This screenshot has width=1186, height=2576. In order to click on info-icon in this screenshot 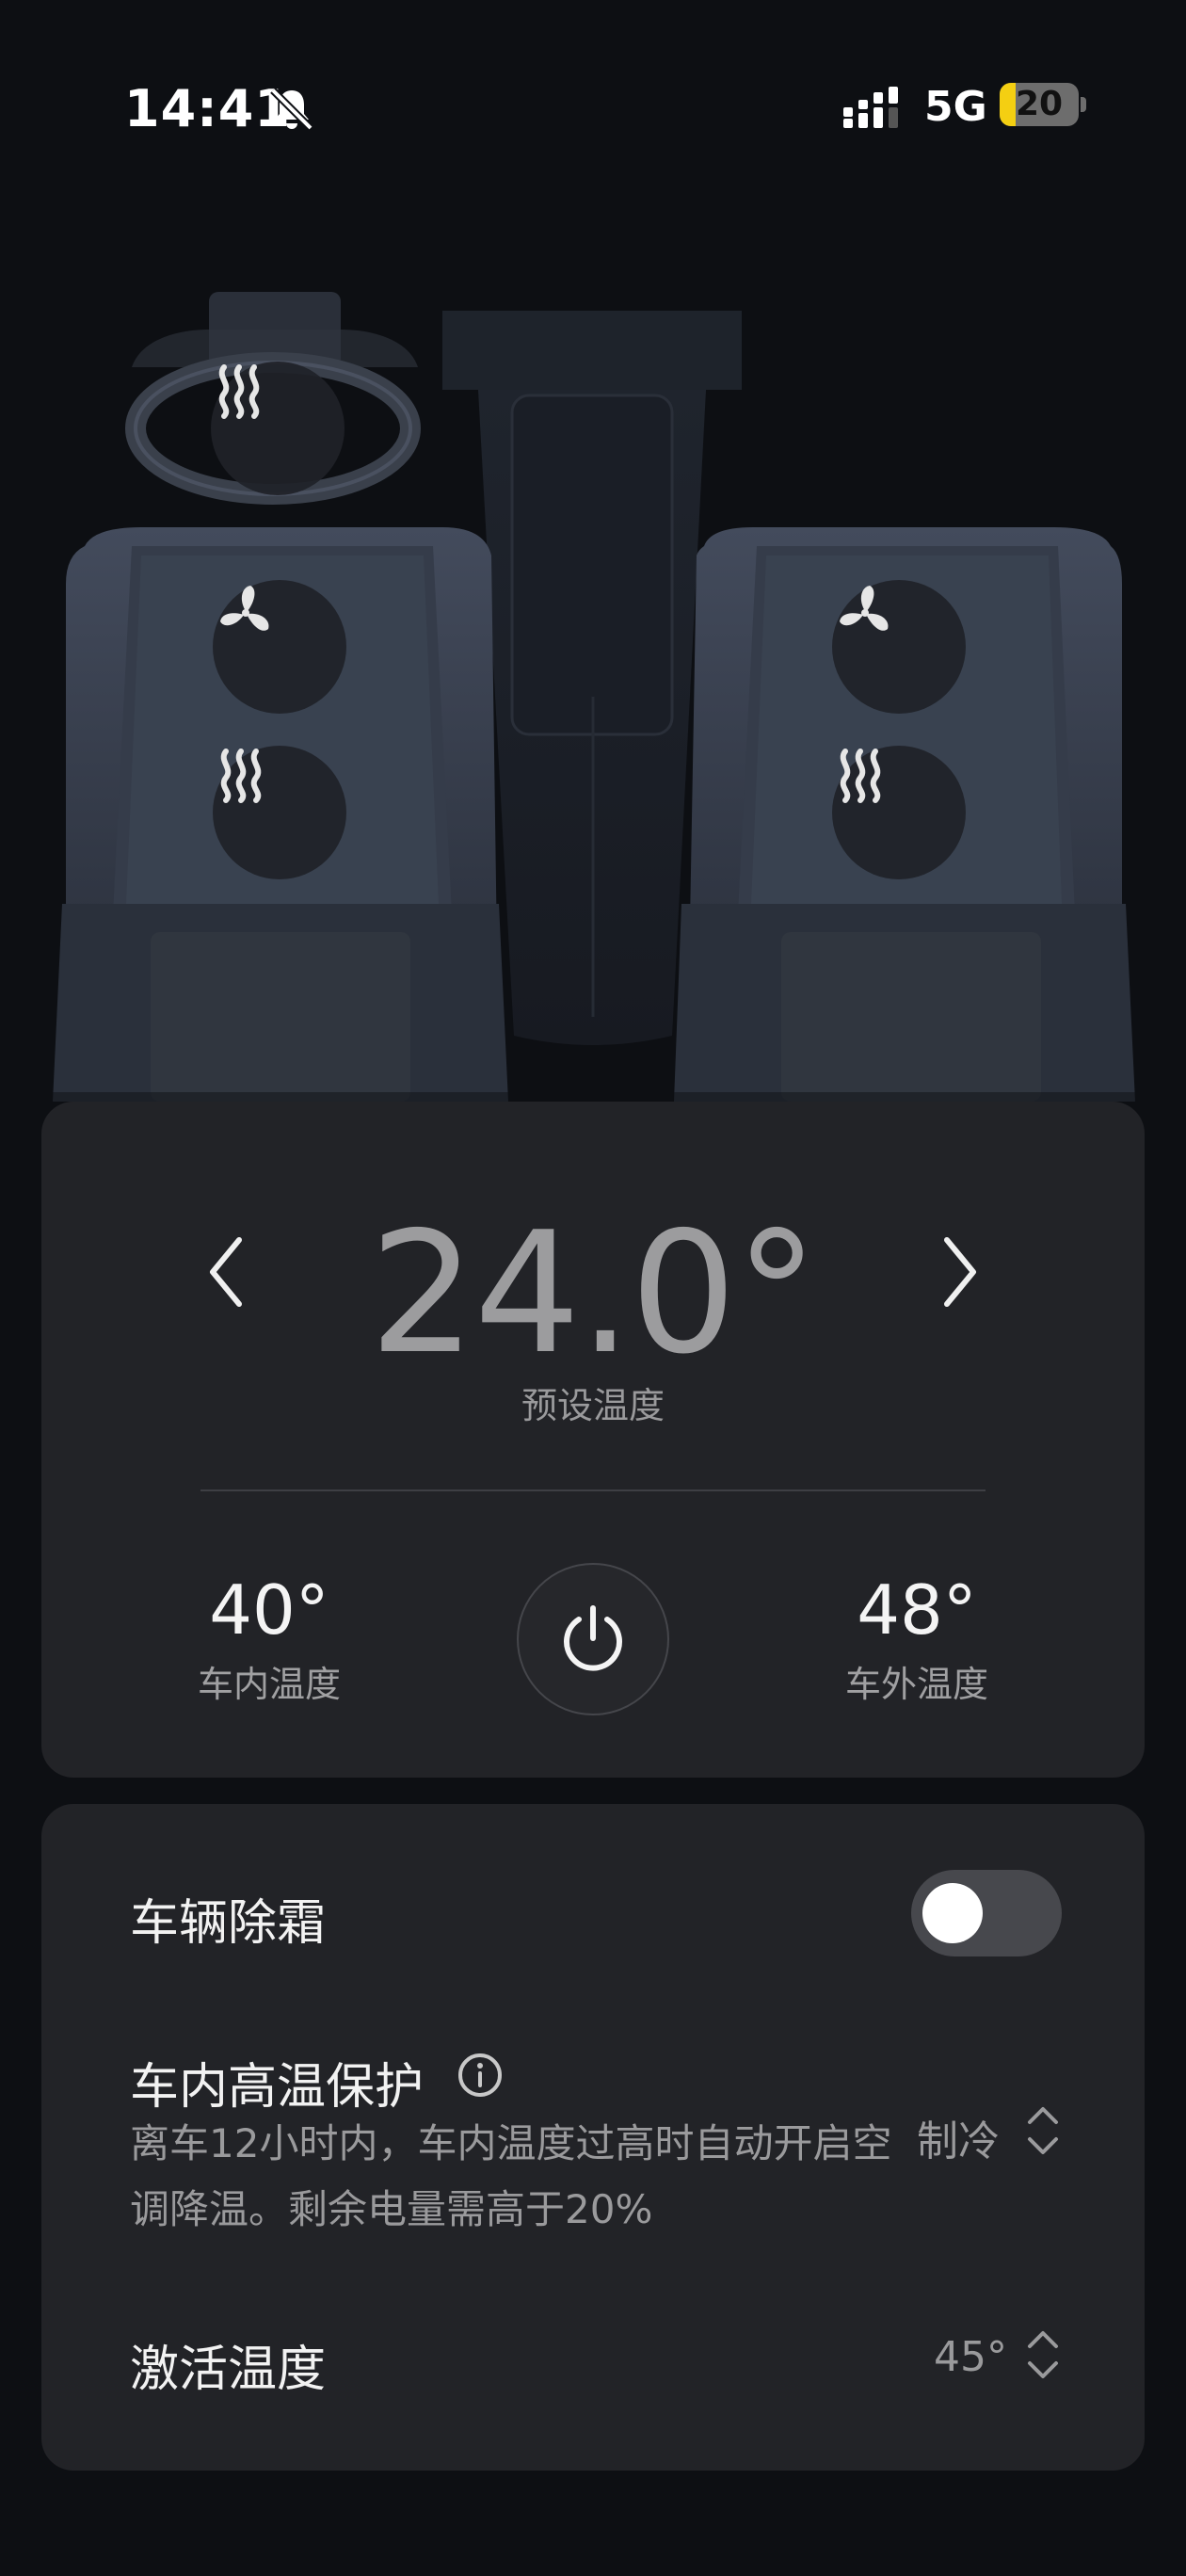, I will do `click(480, 2075)`.